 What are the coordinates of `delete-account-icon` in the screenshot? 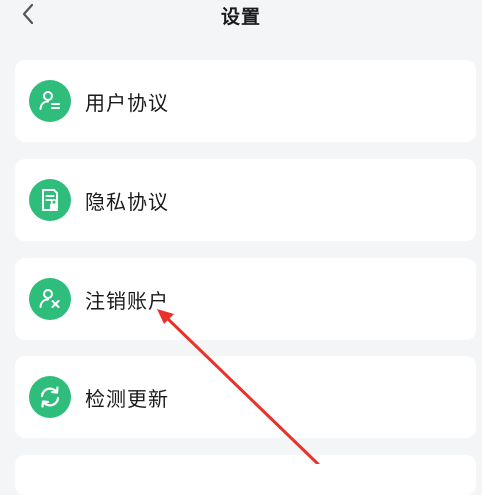 It's located at (50, 299).